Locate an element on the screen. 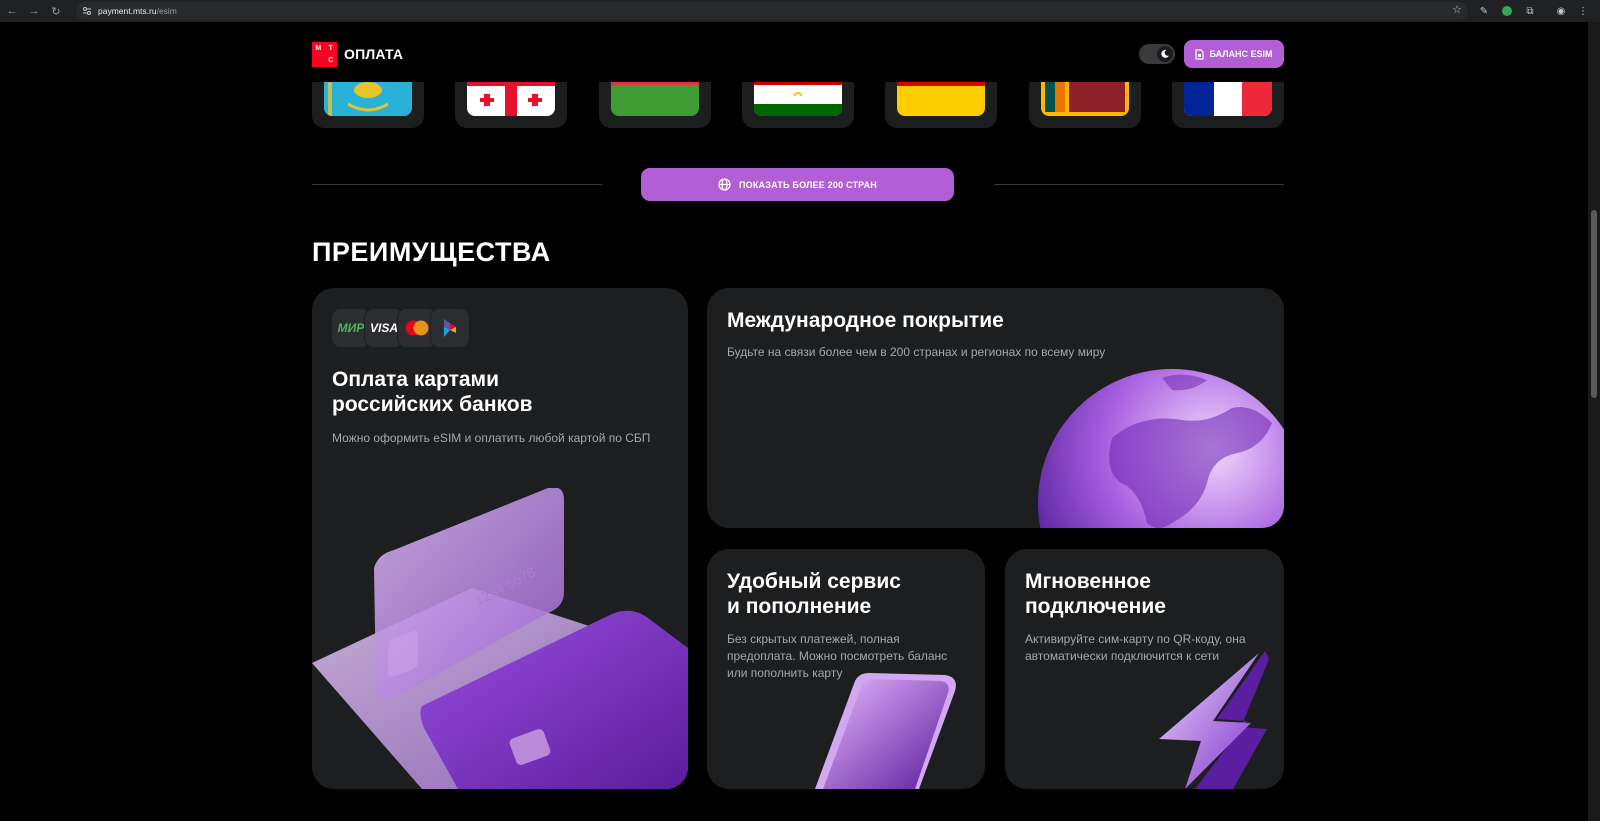  show-more-countries-button: ПОКАЗАТЬ БОЛЕЕ 200 СТРАН is located at coordinates (797, 184).